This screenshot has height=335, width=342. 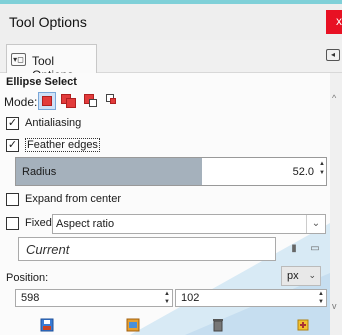 I want to click on mode-label: Mode:, so click(x=21, y=102).